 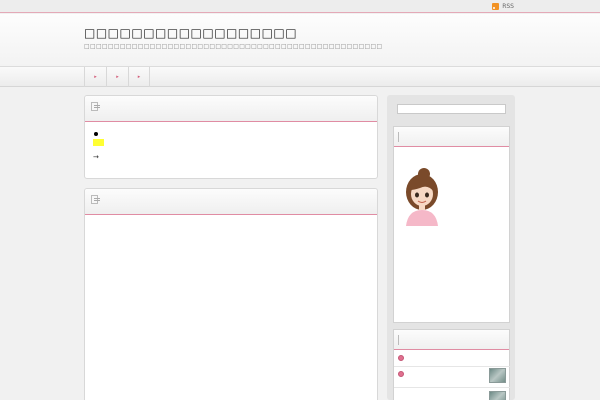 What do you see at coordinates (451, 109) in the screenshot?
I see `search-input` at bounding box center [451, 109].